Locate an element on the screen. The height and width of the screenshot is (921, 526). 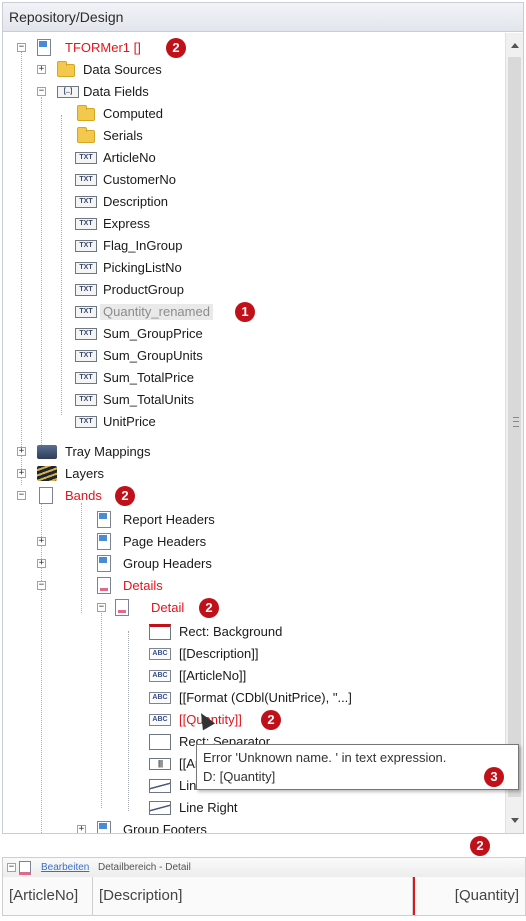
field-label: CustomerNo is located at coordinates (139, 179).